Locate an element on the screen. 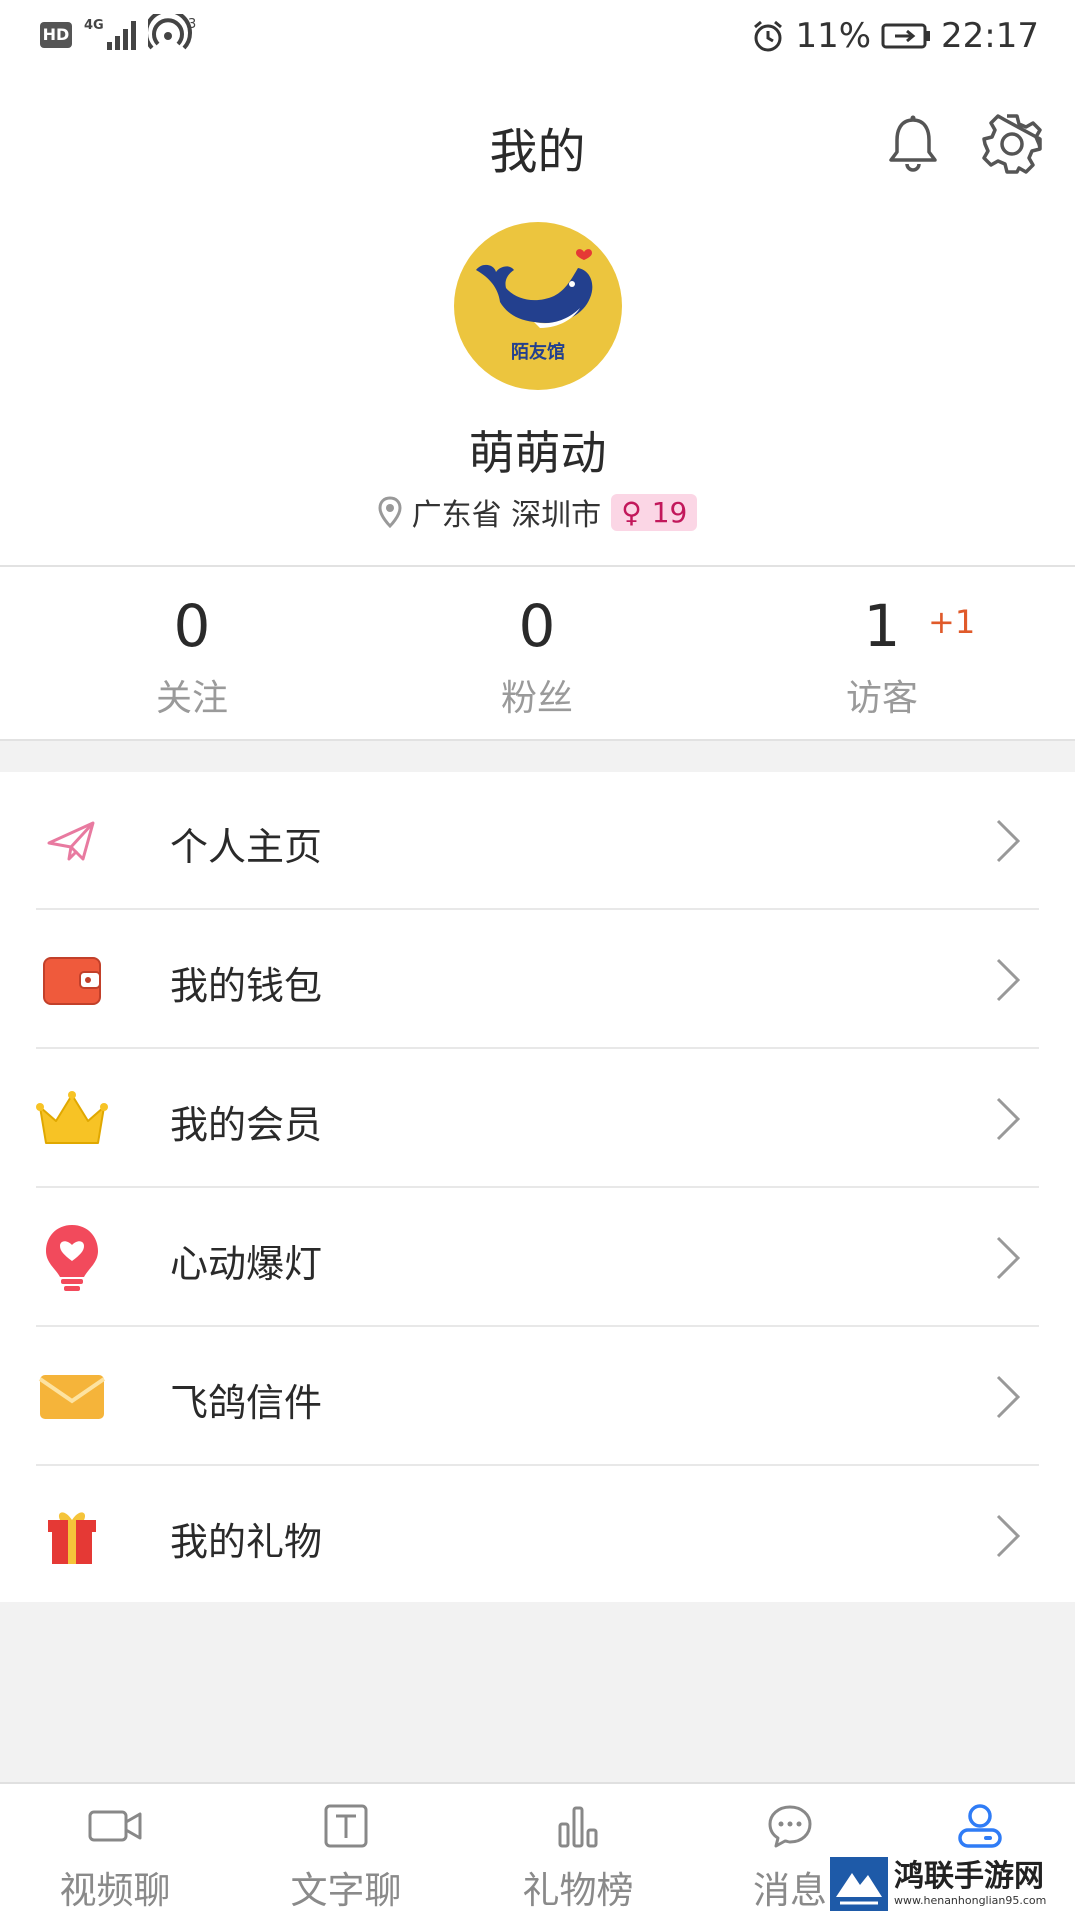  envelope-icon is located at coordinates (72, 1397).